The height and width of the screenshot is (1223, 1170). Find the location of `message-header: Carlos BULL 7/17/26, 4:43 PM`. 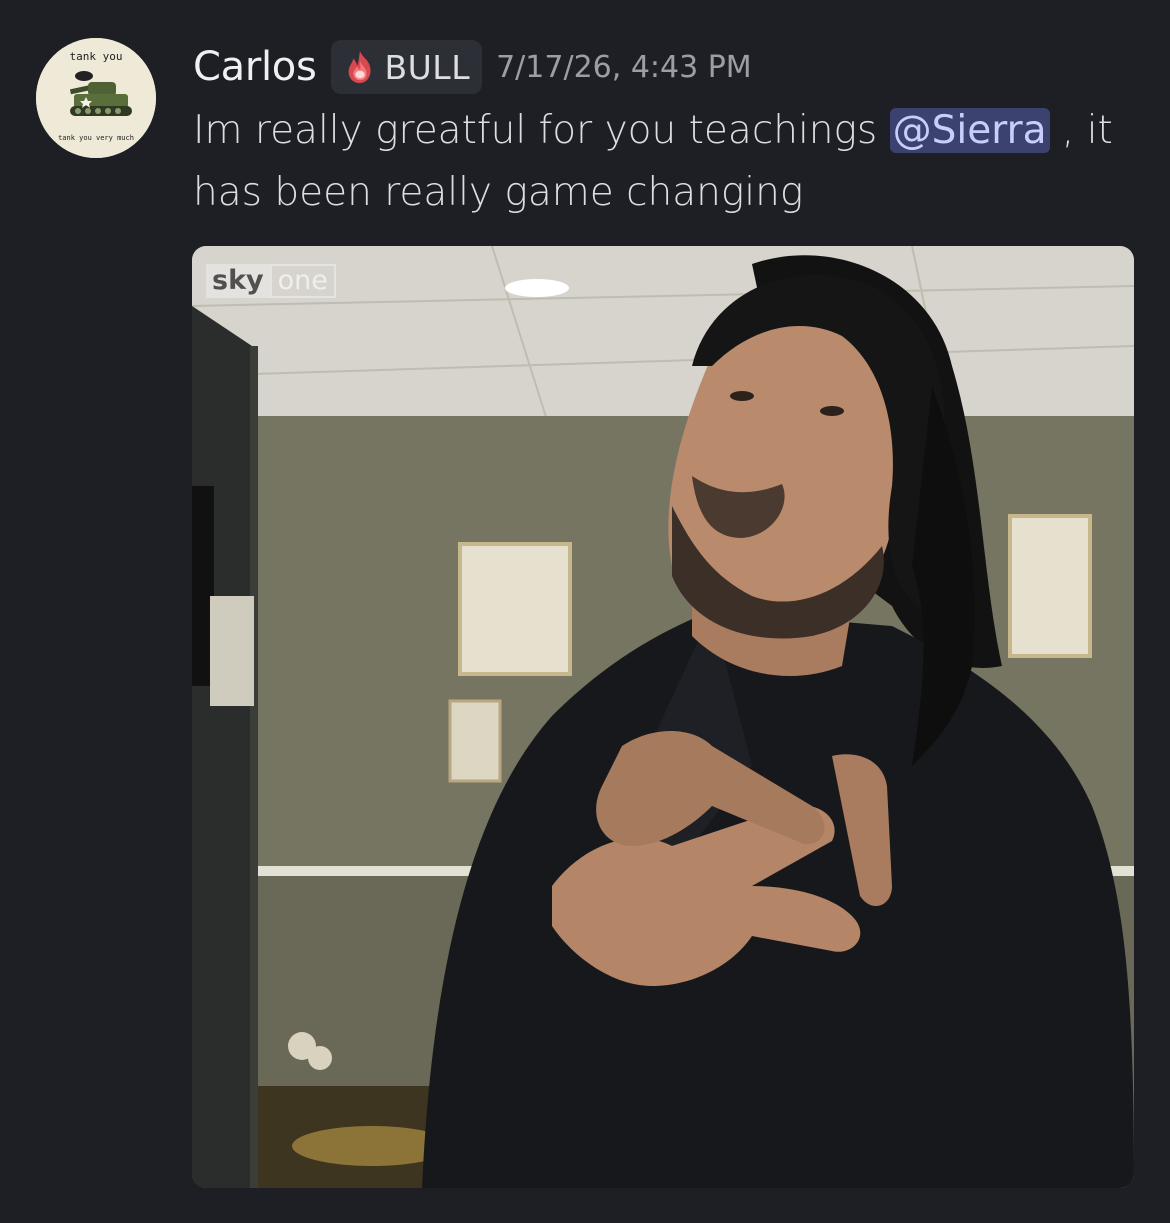

message-header: Carlos BULL 7/17/26, 4:43 PM is located at coordinates (472, 67).